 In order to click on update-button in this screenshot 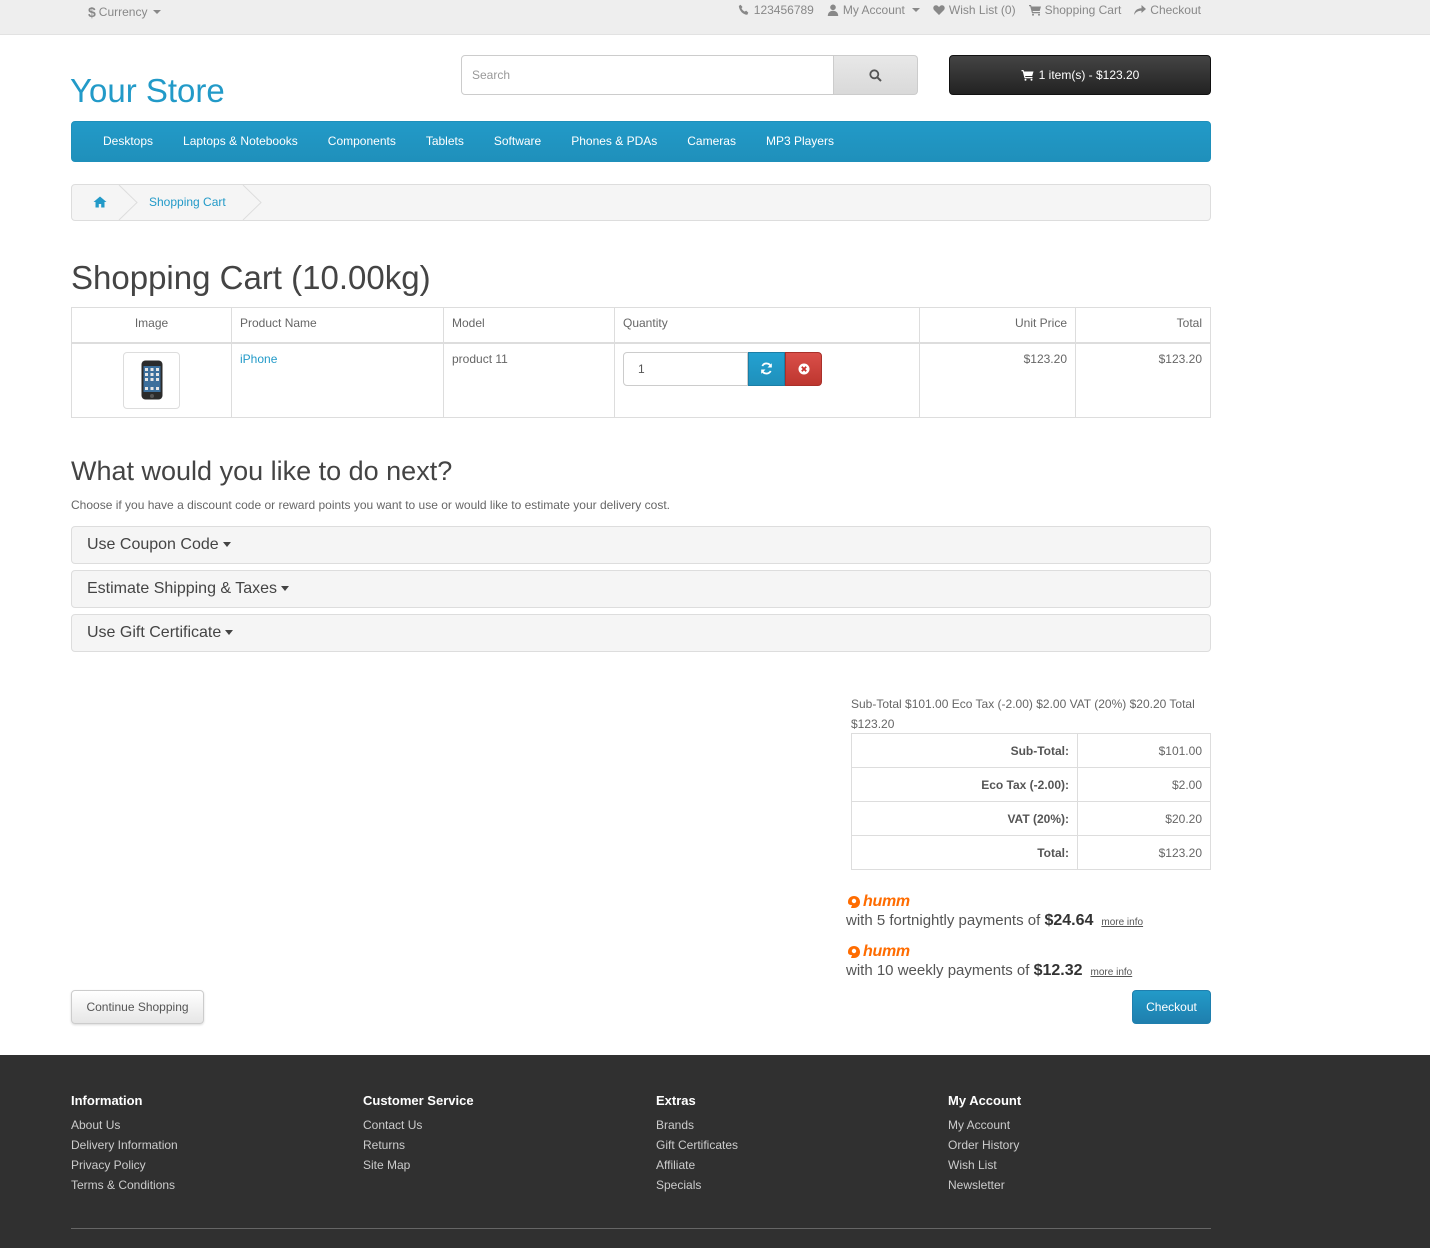, I will do `click(766, 368)`.